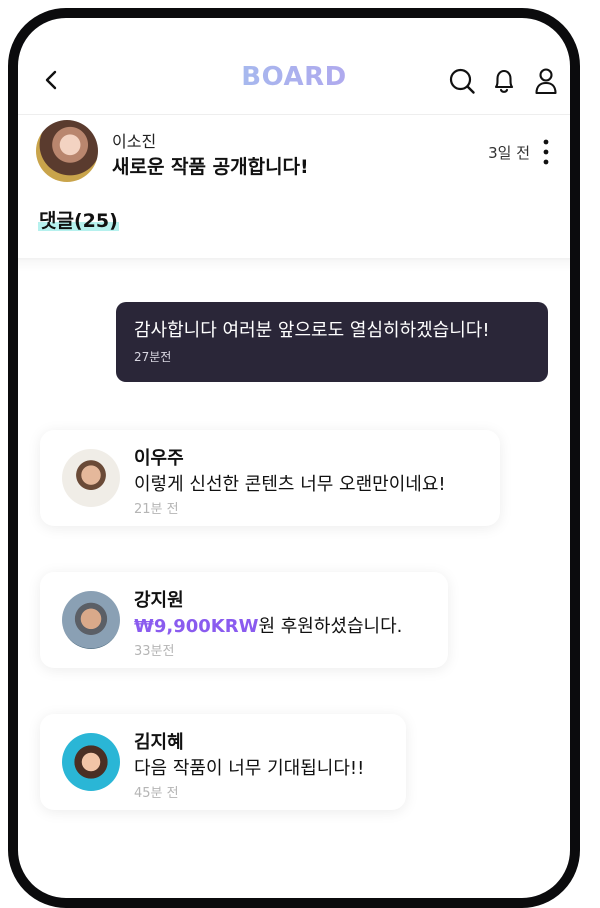 This screenshot has width=600, height=908. I want to click on post-author-name: 이소진, so click(134, 141).